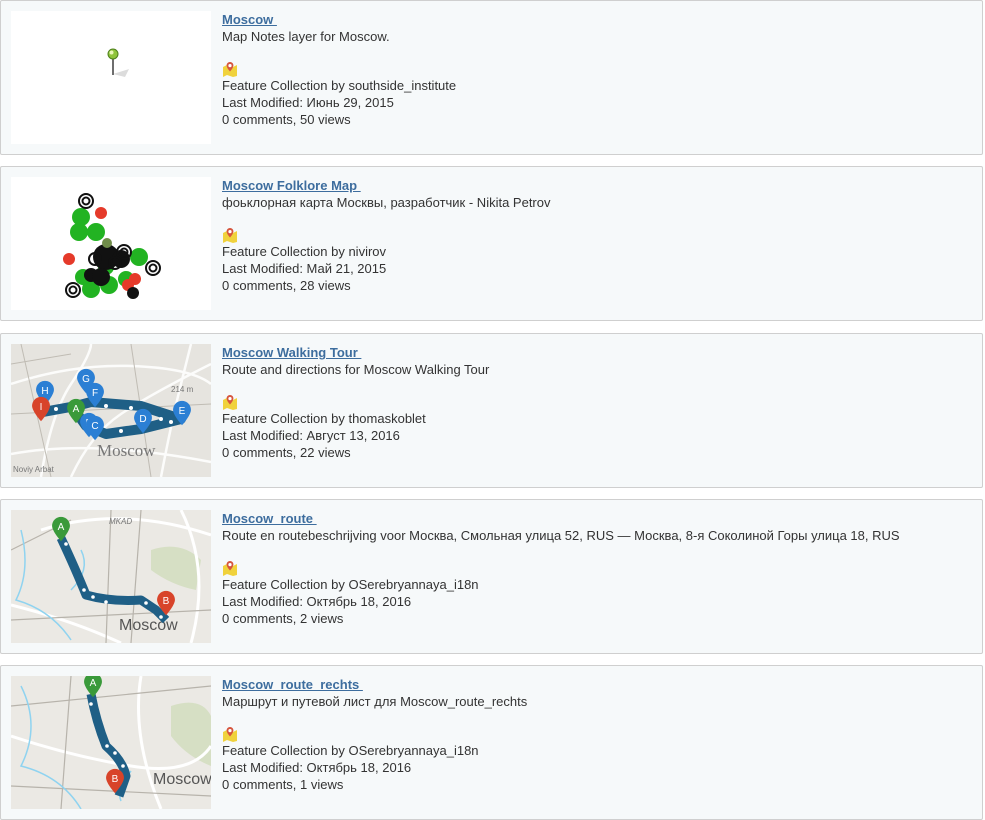 Image resolution: width=985 pixels, height=820 pixels. What do you see at coordinates (142, 419) in the screenshot?
I see `svg-text: D` at bounding box center [142, 419].